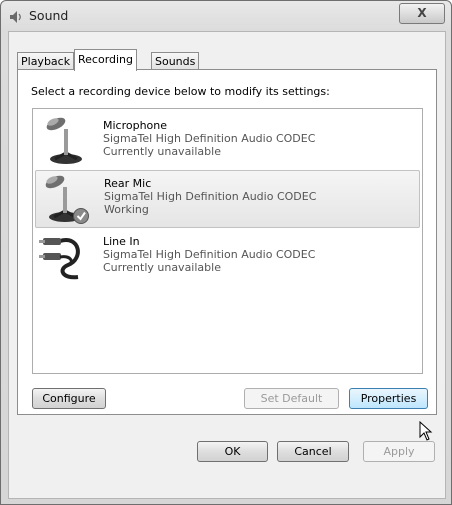  What do you see at coordinates (388, 398) in the screenshot?
I see `properties-button: Properties` at bounding box center [388, 398].